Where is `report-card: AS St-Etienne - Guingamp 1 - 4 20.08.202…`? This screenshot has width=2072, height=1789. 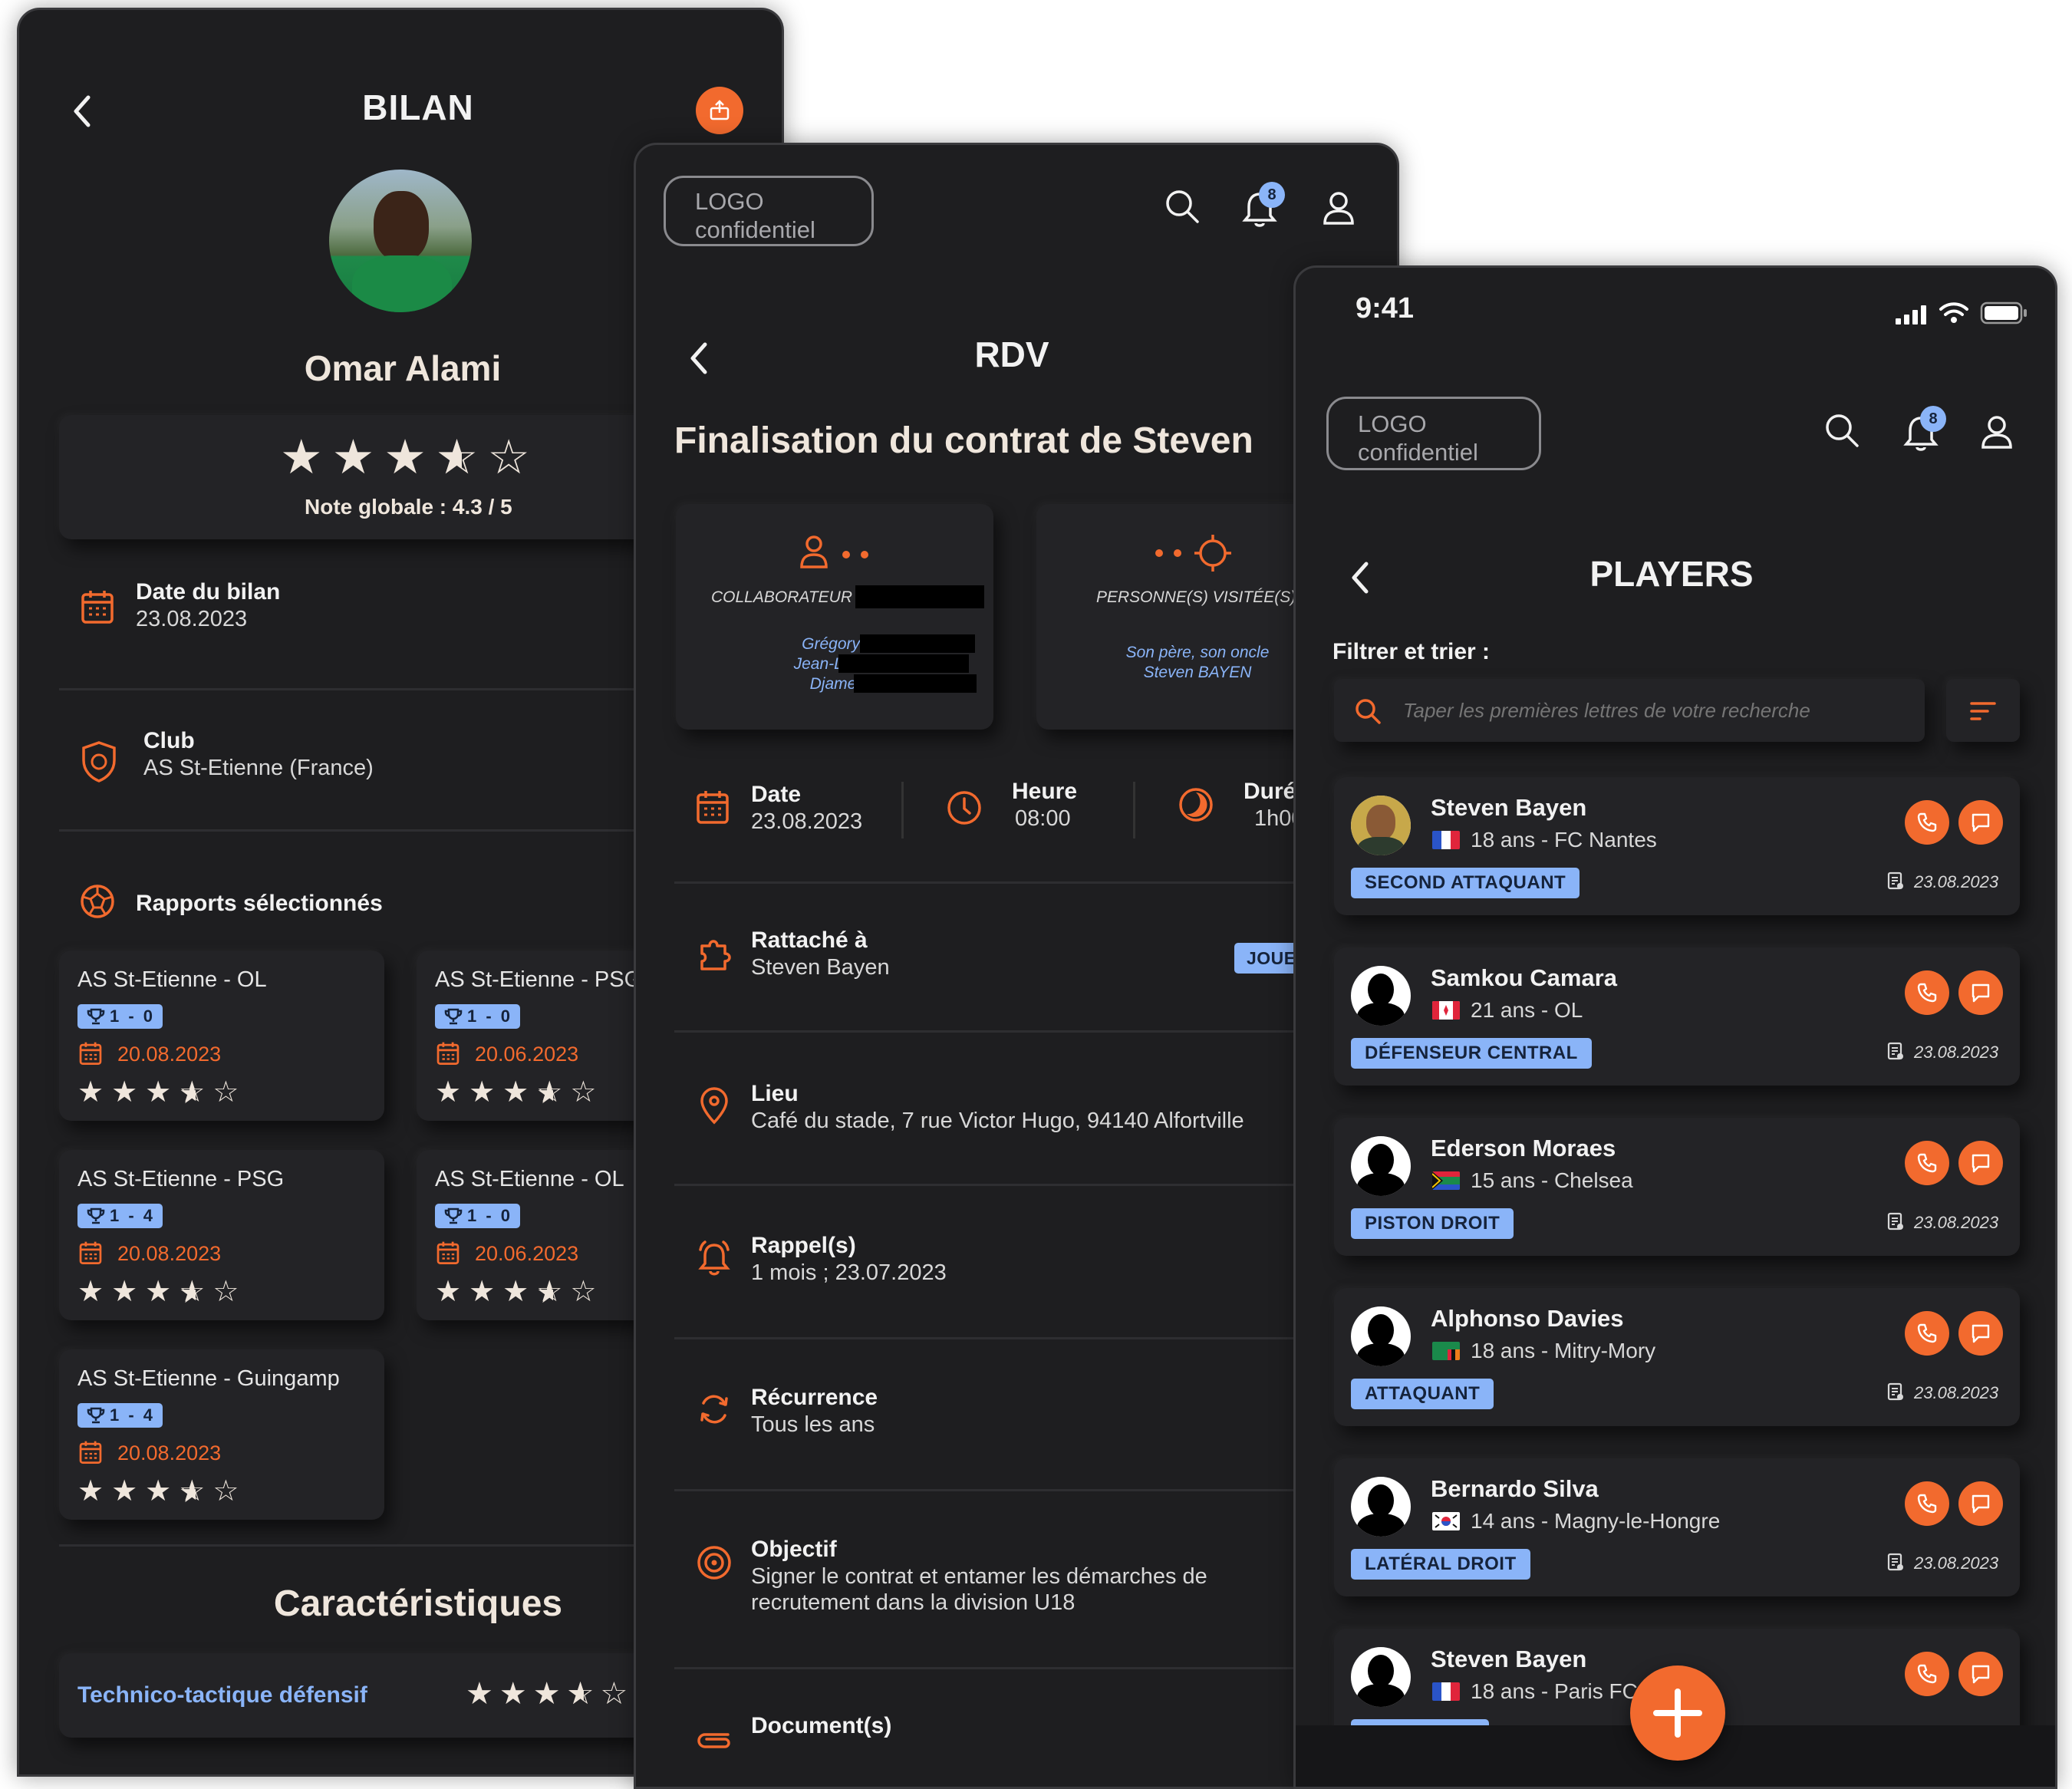 report-card: AS St-Etienne - Guingamp 1 - 4 20.08.202… is located at coordinates (221, 1434).